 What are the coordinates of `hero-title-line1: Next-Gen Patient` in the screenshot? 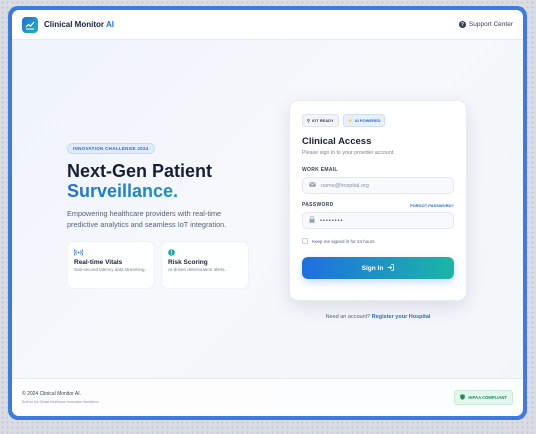 It's located at (140, 171).